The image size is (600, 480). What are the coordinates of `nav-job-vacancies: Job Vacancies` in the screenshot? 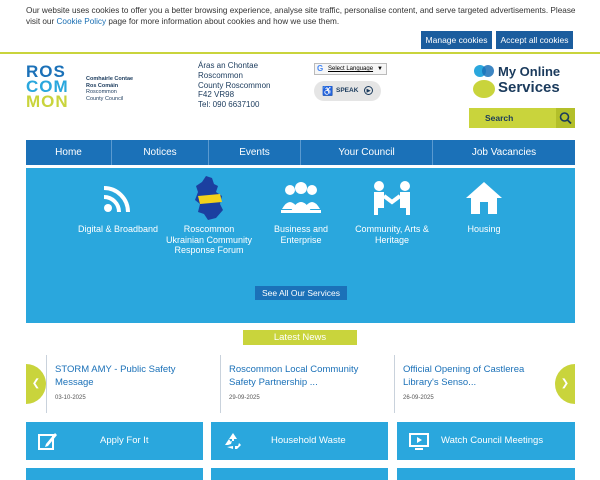 It's located at (504, 152).